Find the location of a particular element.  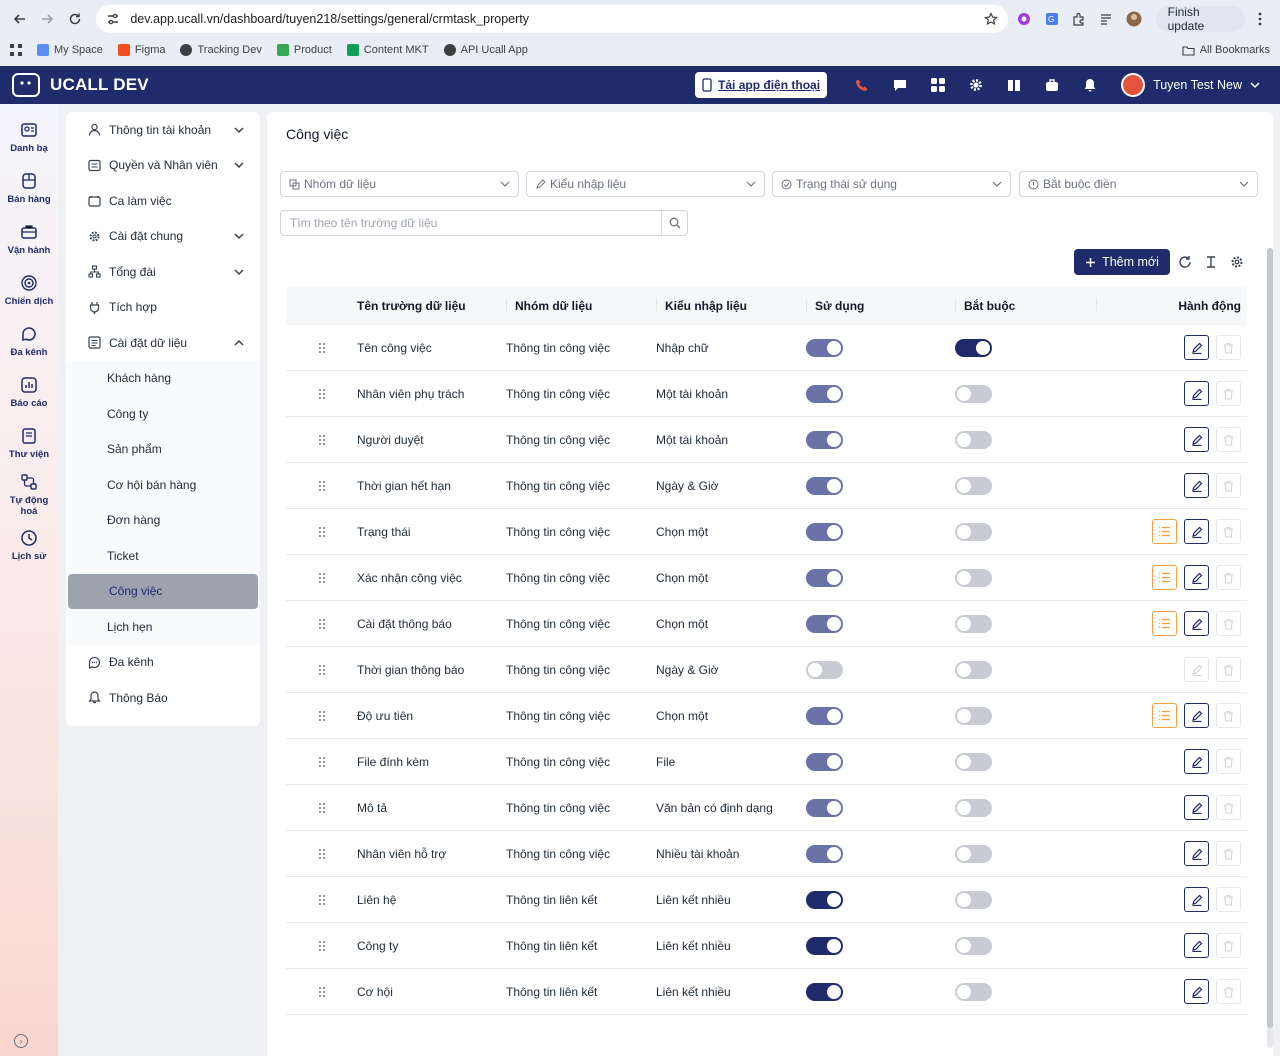

forward-icon is located at coordinates (46, 19).